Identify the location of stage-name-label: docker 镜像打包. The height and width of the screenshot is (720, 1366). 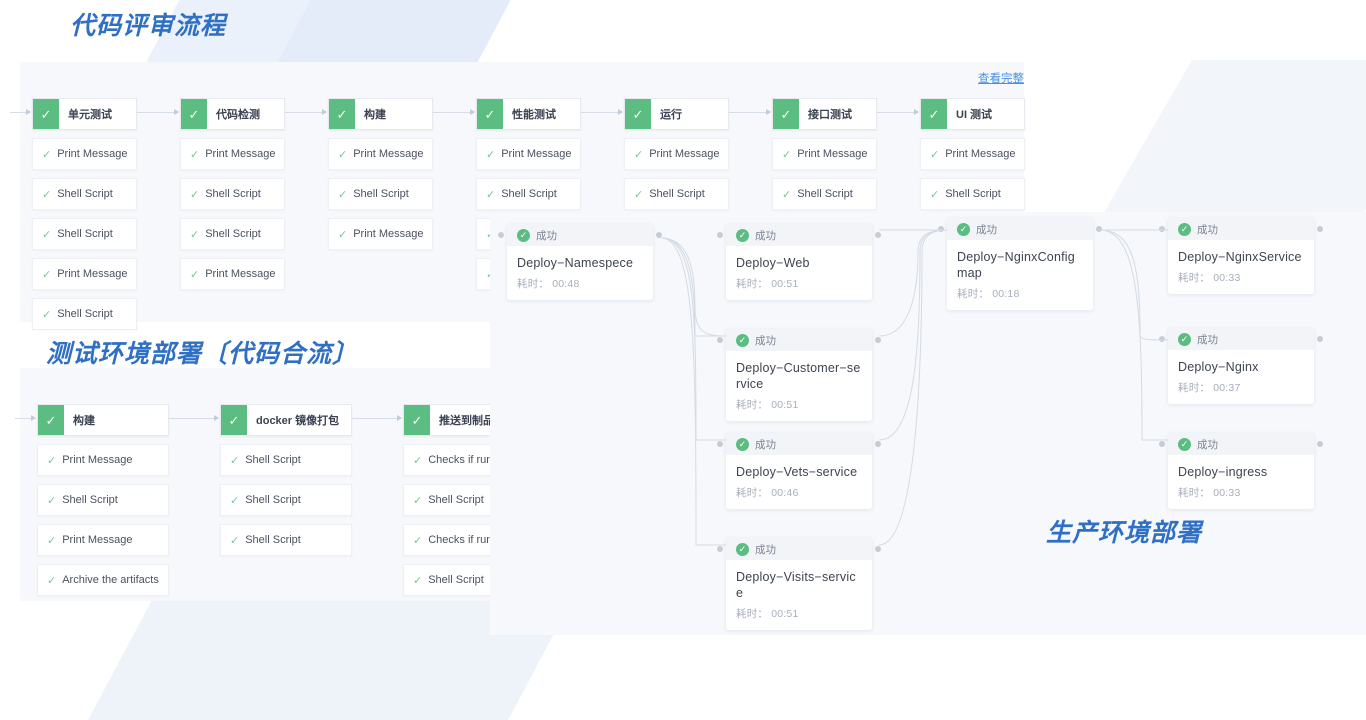
(298, 421).